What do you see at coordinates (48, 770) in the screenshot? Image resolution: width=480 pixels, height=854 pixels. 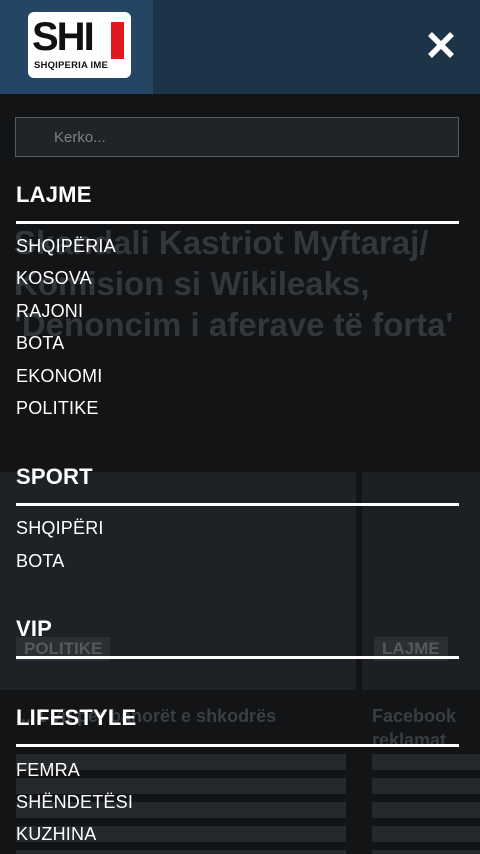 I see `menu-item-femra: FEMRA` at bounding box center [48, 770].